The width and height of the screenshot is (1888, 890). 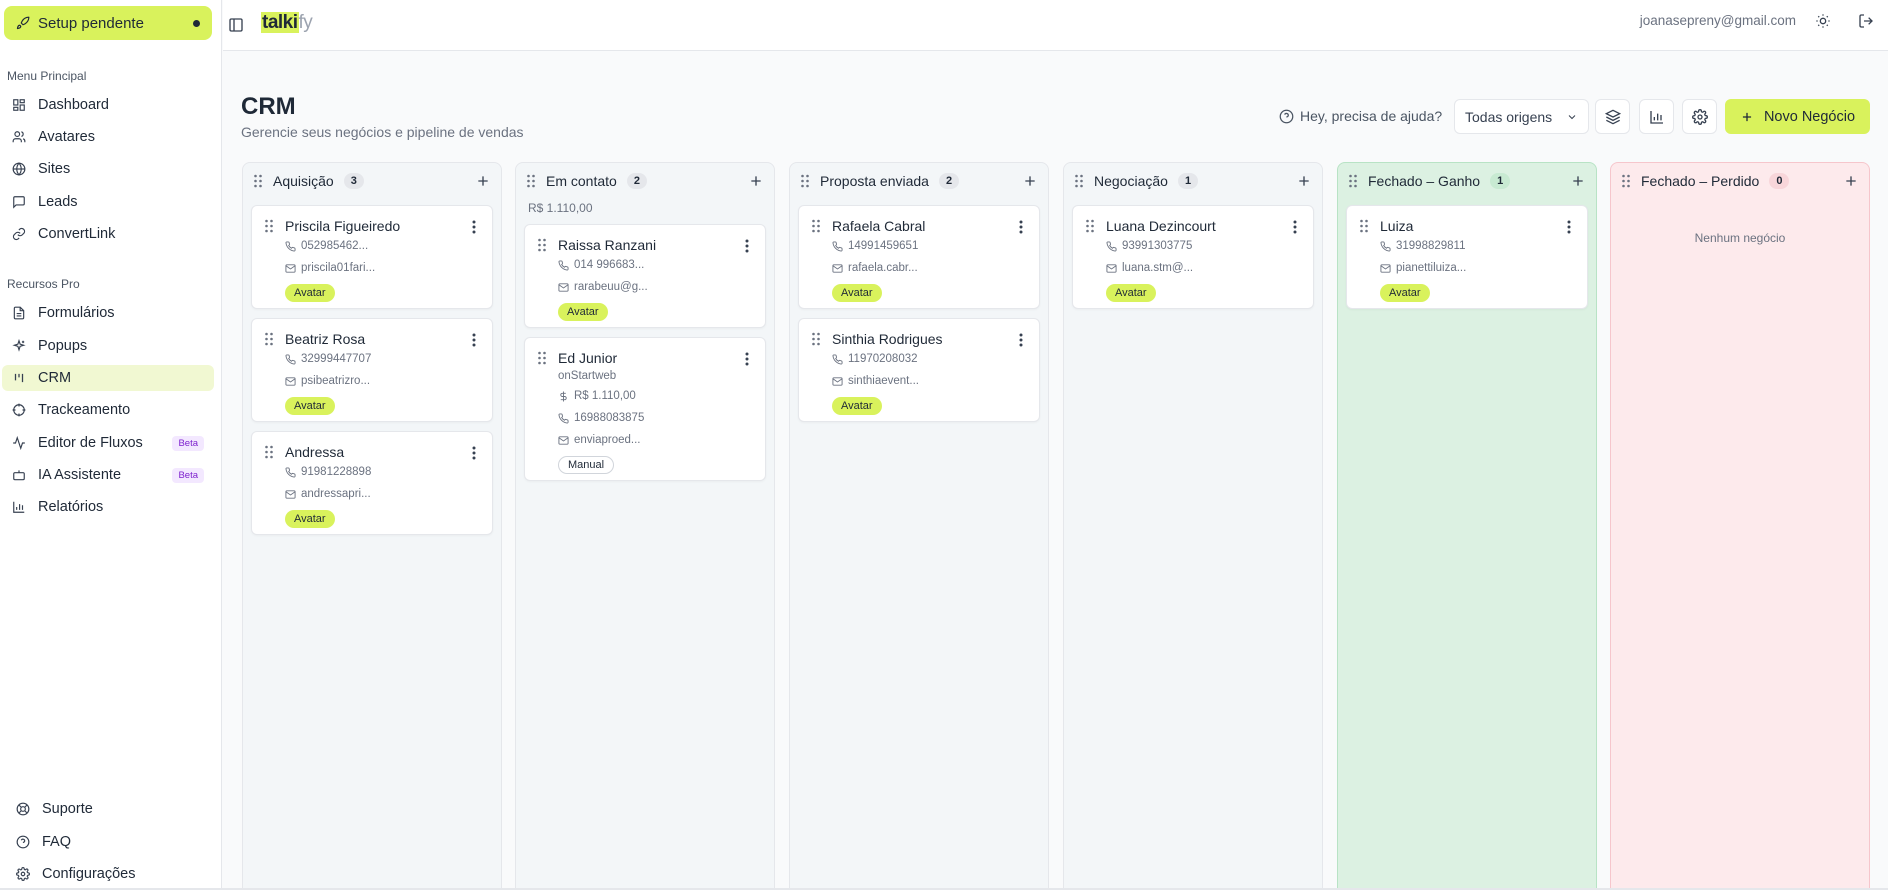 What do you see at coordinates (55, 378) in the screenshot?
I see `sidebar-item-label: CRM` at bounding box center [55, 378].